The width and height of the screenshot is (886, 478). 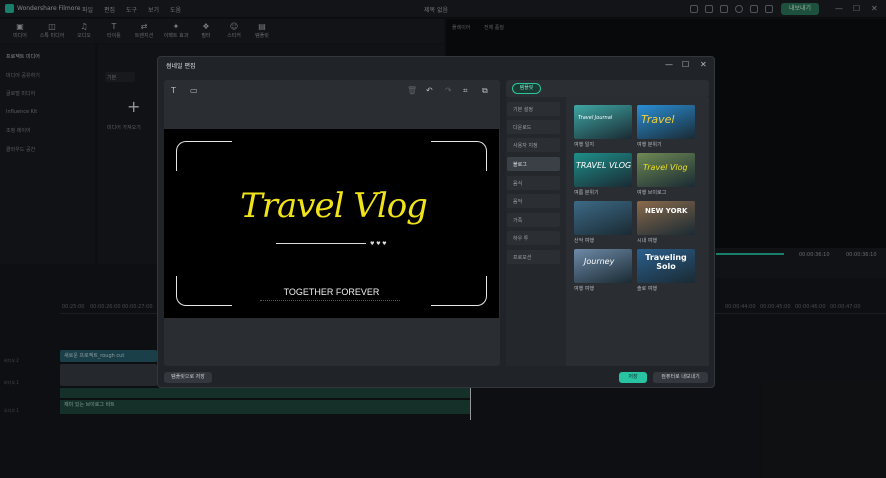 What do you see at coordinates (533, 127) in the screenshot?
I see `category-download: 다운로드` at bounding box center [533, 127].